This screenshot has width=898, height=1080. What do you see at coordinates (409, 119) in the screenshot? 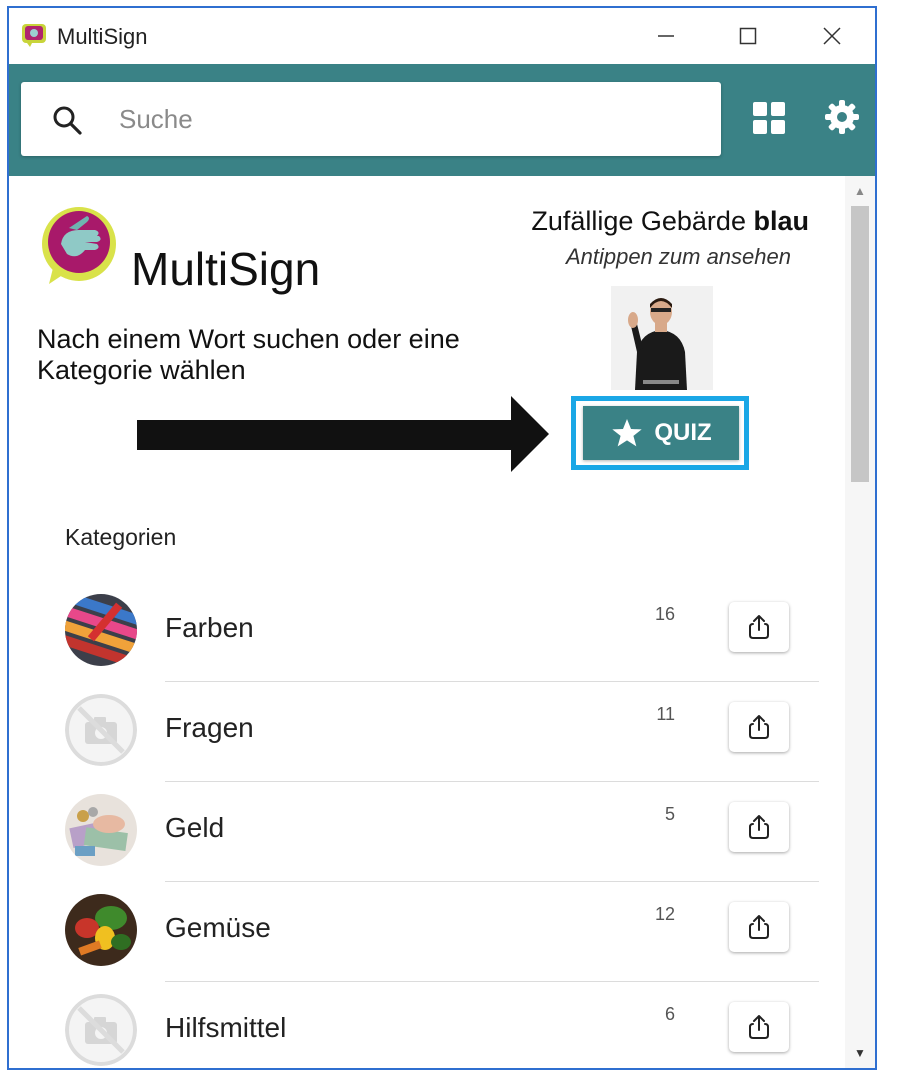
I see `search-input` at bounding box center [409, 119].